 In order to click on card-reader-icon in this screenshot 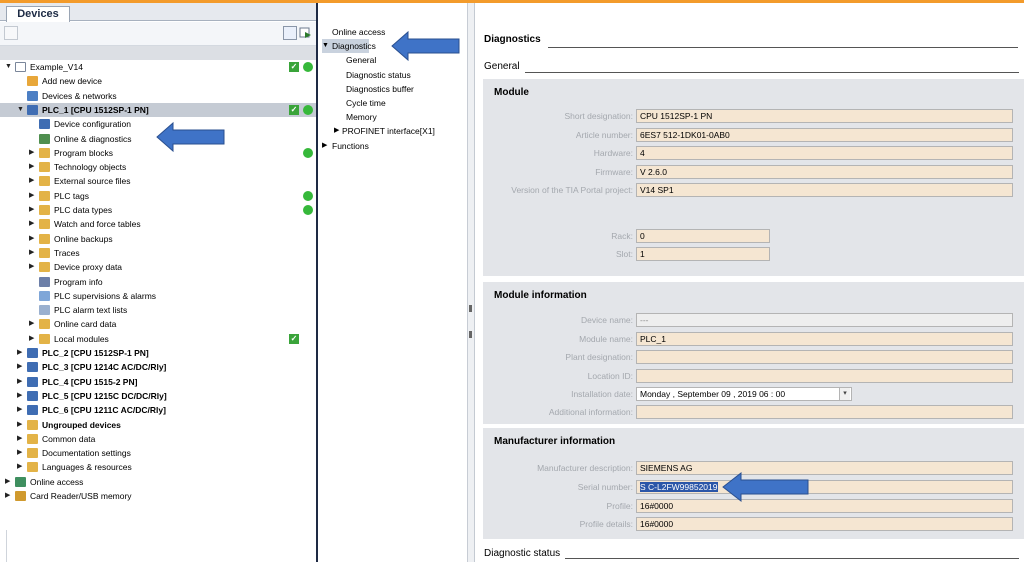, I will do `click(20, 496)`.